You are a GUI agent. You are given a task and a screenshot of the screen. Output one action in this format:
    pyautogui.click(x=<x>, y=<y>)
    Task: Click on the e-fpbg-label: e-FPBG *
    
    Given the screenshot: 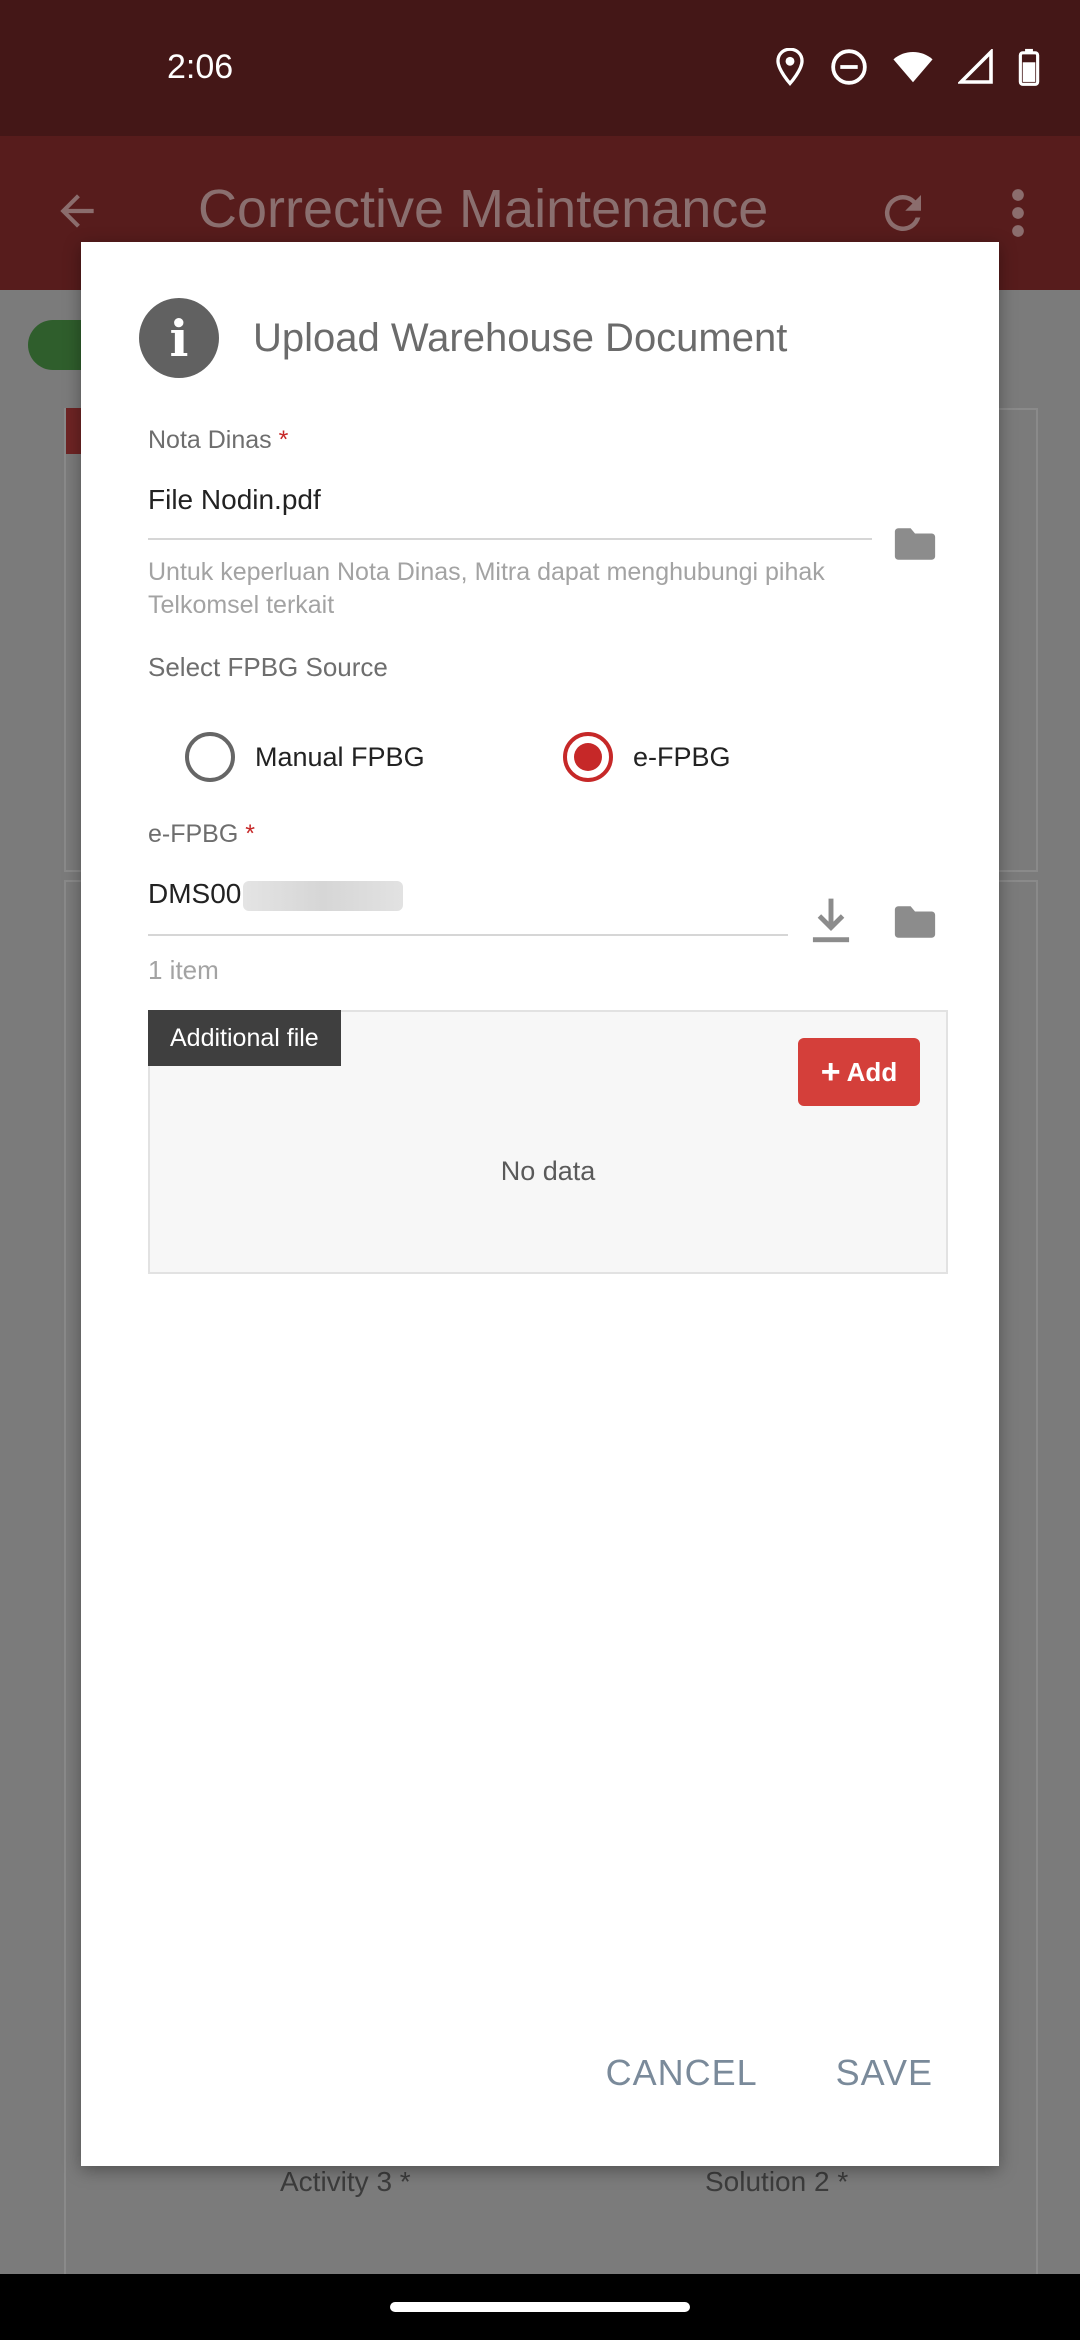 What is the action you would take?
    pyautogui.click(x=201, y=834)
    